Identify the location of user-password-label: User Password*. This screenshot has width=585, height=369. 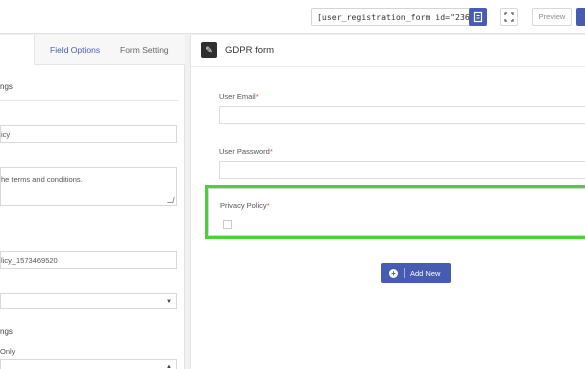
(246, 151).